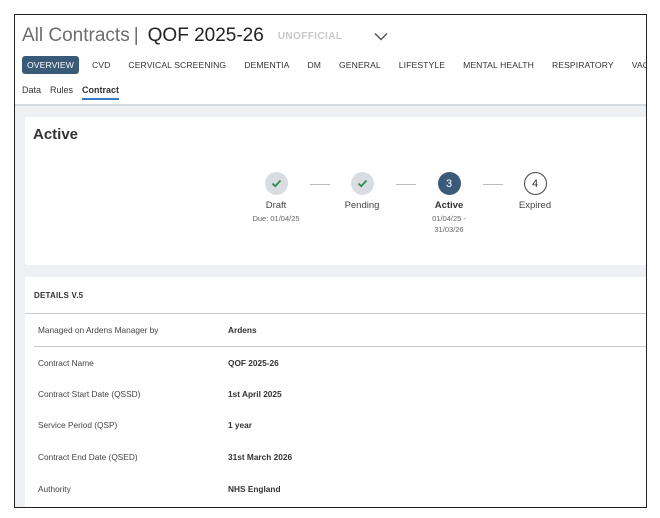 The image size is (660, 518). Describe the element at coordinates (59, 295) in the screenshot. I see `details-title: DETAILS V.5` at that location.